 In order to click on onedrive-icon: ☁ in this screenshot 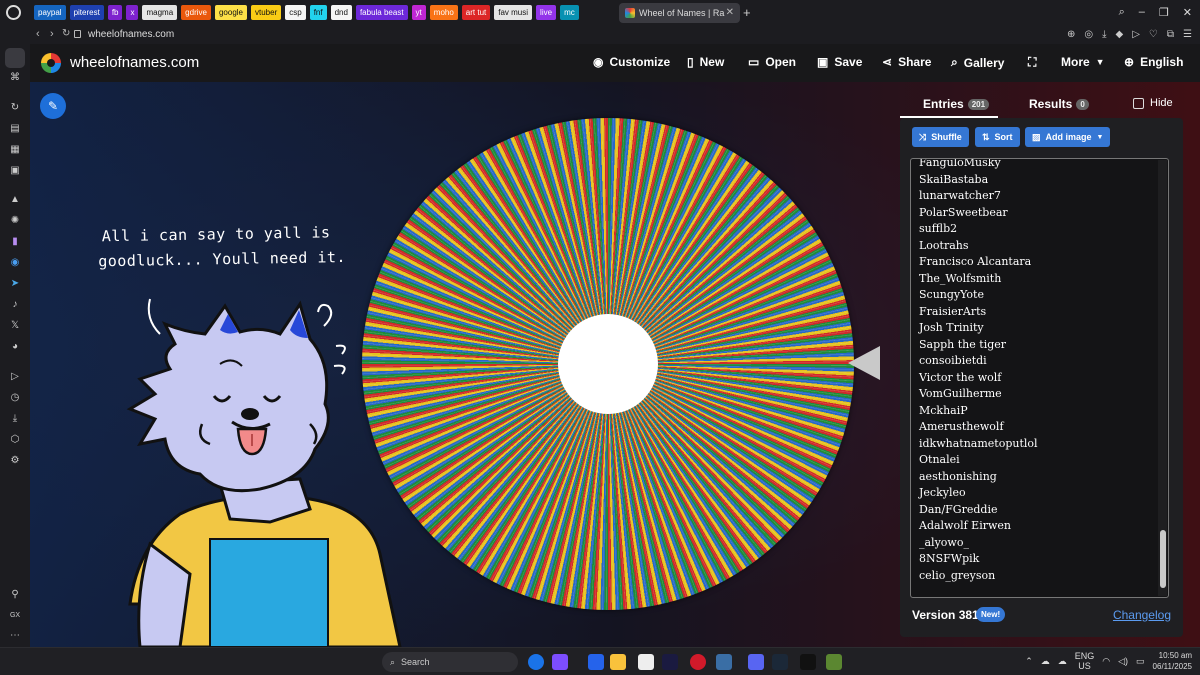, I will do `click(1062, 661)`.